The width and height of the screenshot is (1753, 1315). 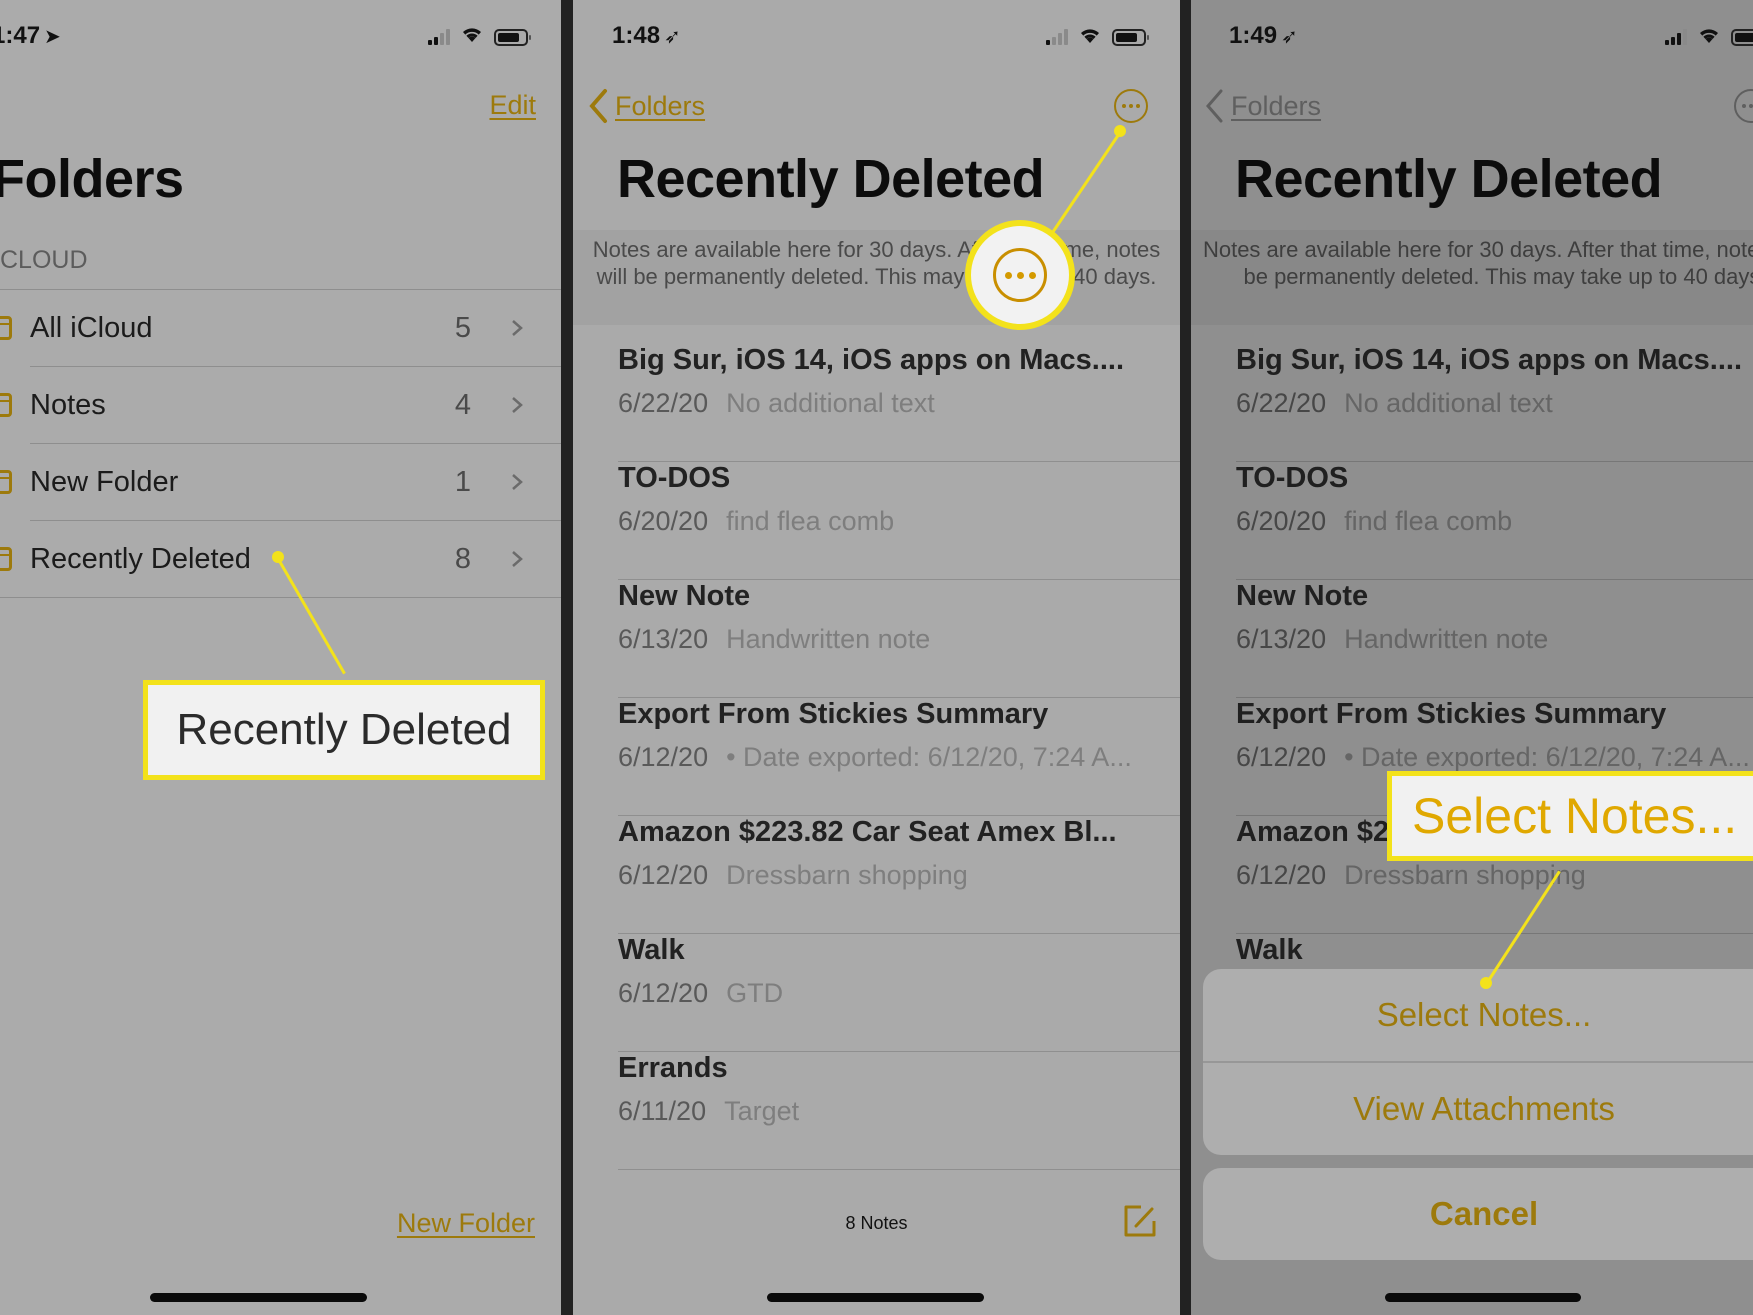 I want to click on folder-count: 8, so click(x=462, y=559).